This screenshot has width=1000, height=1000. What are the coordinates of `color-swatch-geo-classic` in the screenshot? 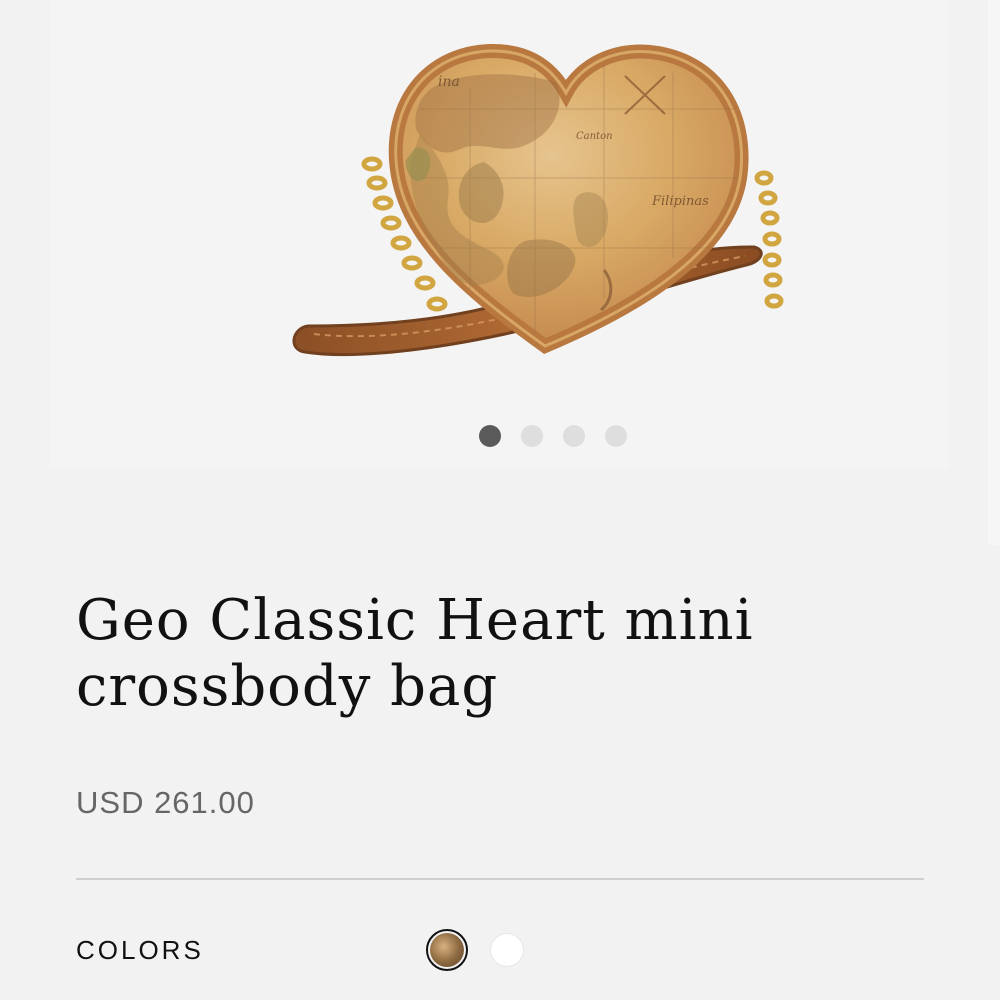 It's located at (447, 950).